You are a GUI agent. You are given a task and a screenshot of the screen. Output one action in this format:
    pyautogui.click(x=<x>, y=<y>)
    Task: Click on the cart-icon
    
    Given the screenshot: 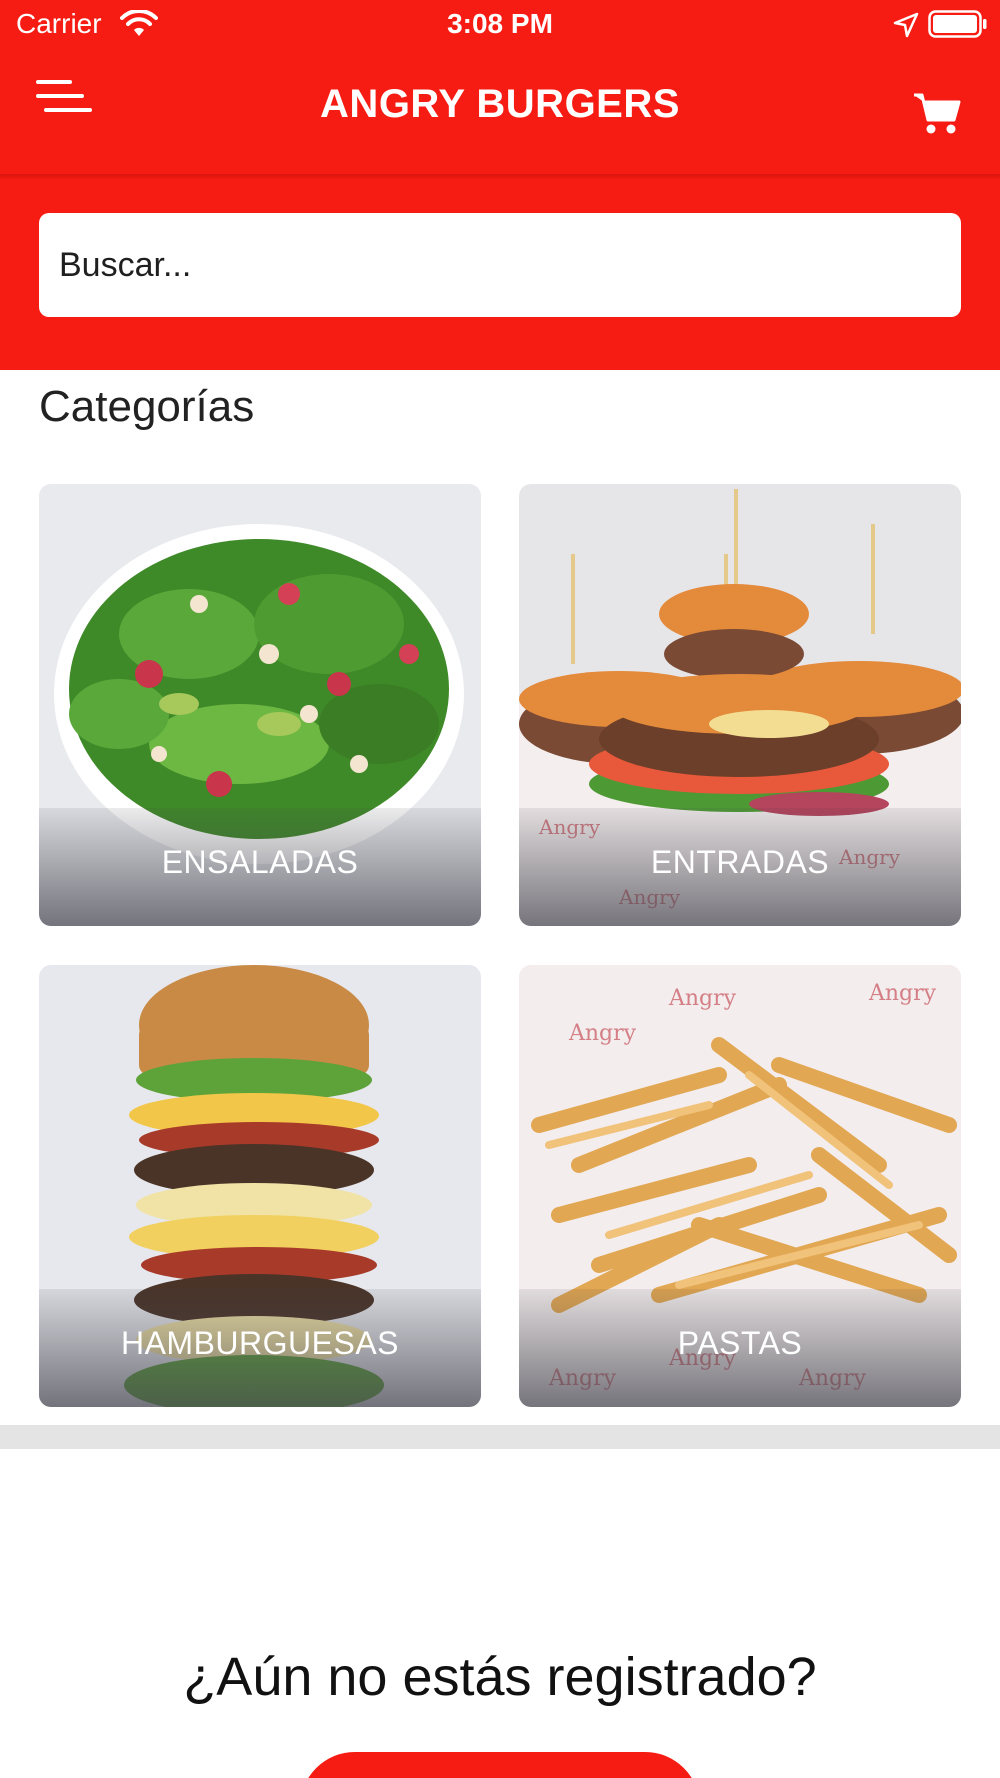 What is the action you would take?
    pyautogui.click(x=937, y=113)
    